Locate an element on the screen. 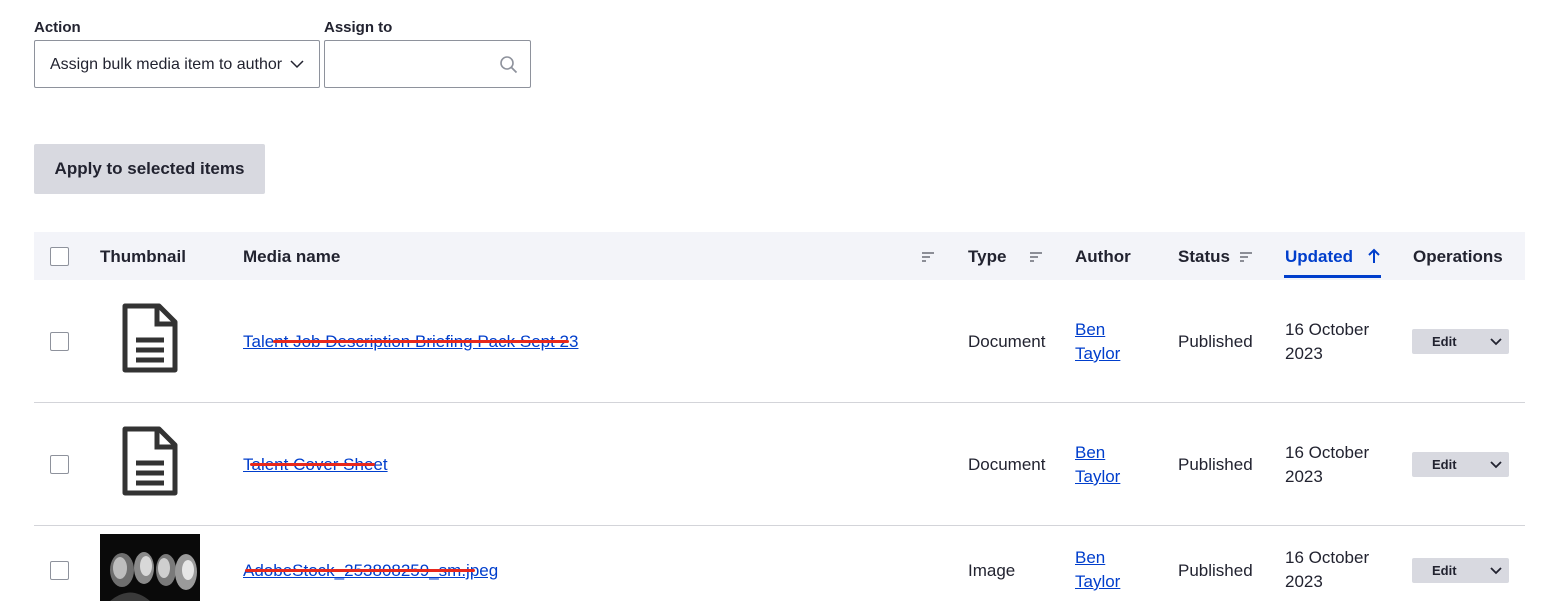 The image size is (1549, 605). select-all-checkbox is located at coordinates (59, 256).